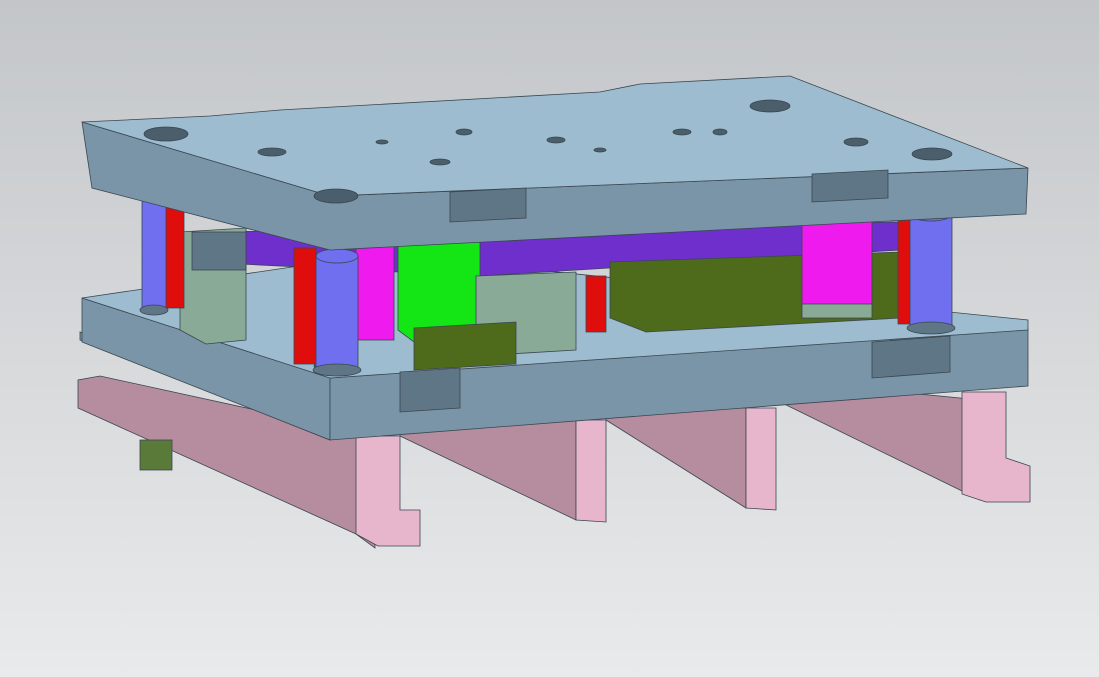  Describe the element at coordinates (375, 292) in the screenshot. I see `pad-left` at that location.